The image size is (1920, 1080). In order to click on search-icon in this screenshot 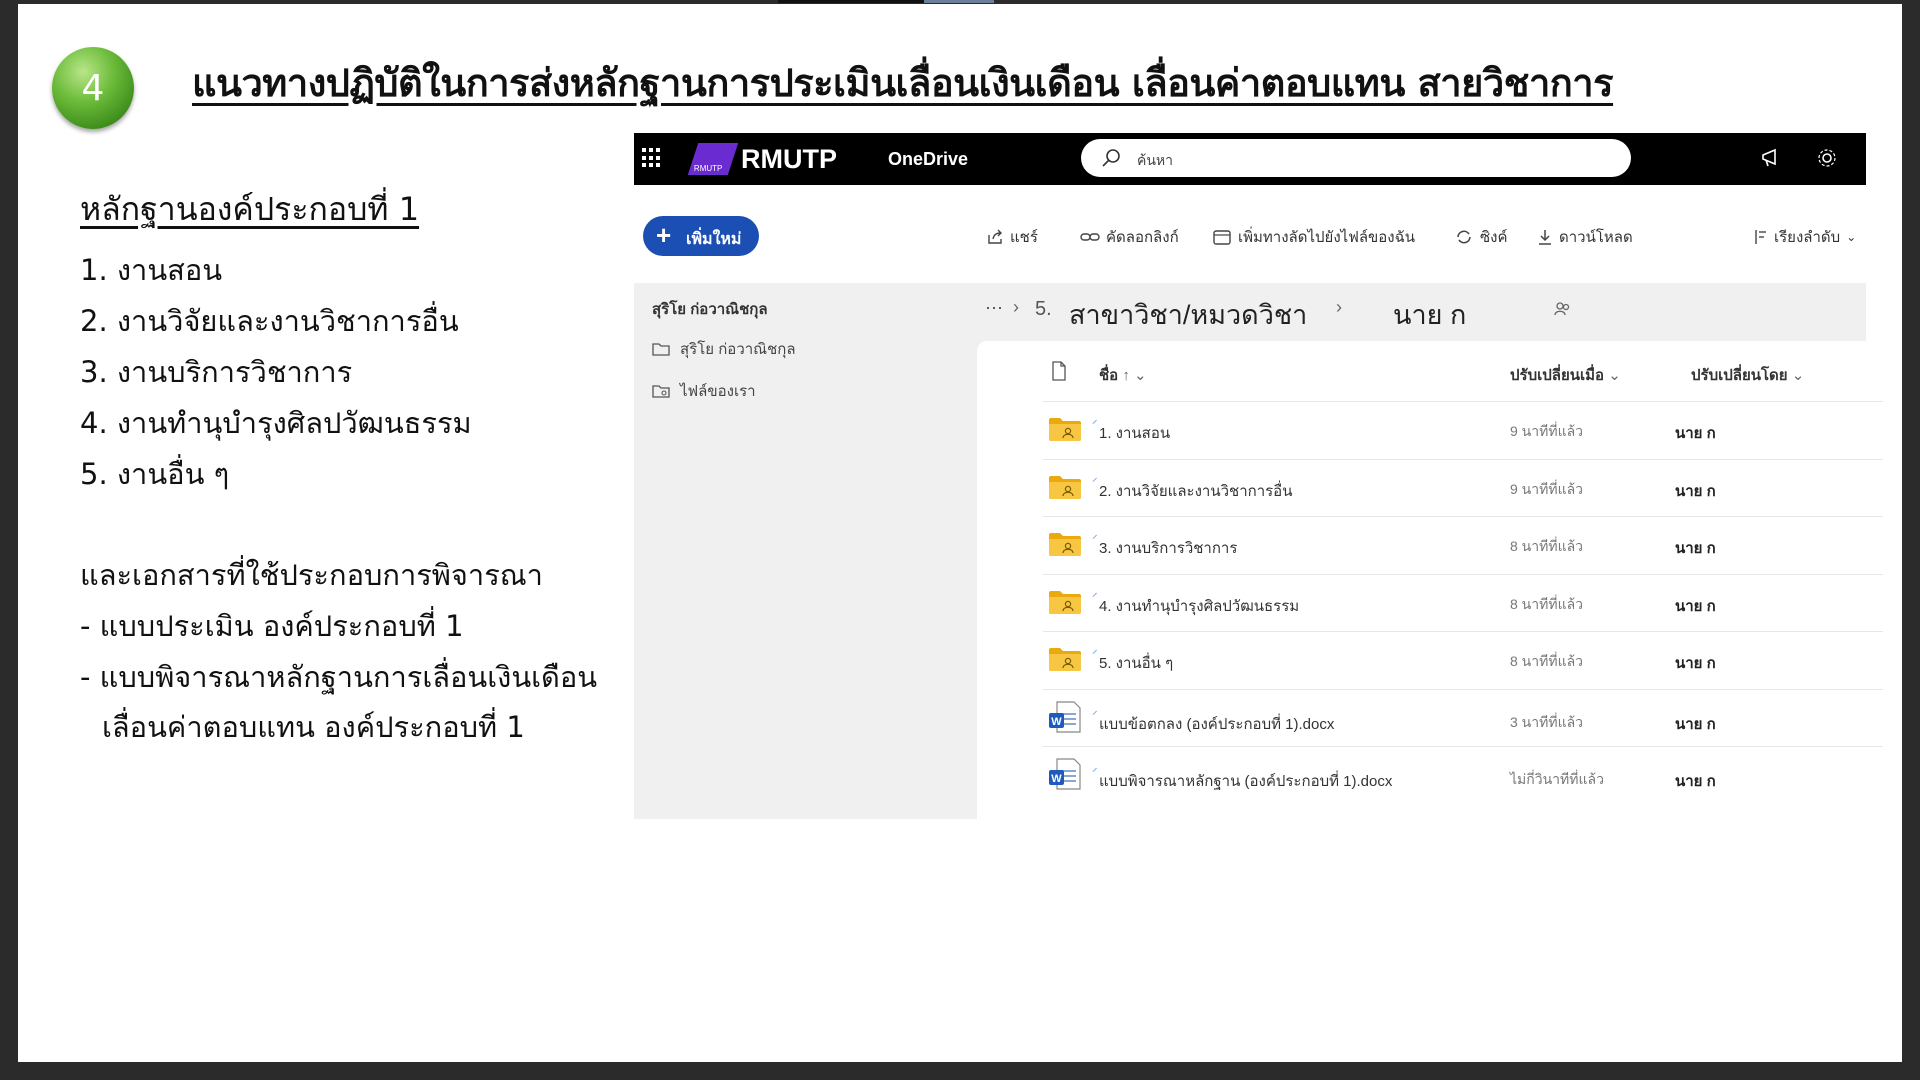, I will do `click(1111, 158)`.